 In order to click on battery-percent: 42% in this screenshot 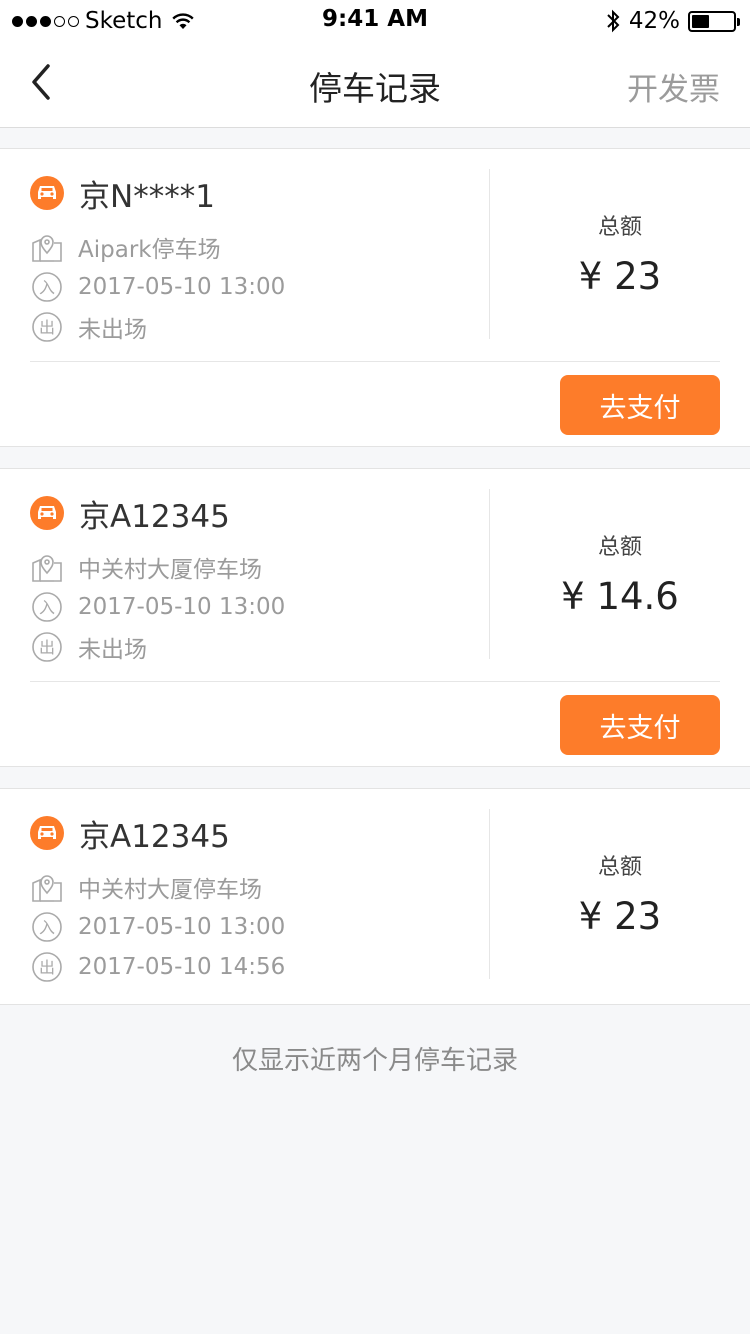, I will do `click(654, 21)`.